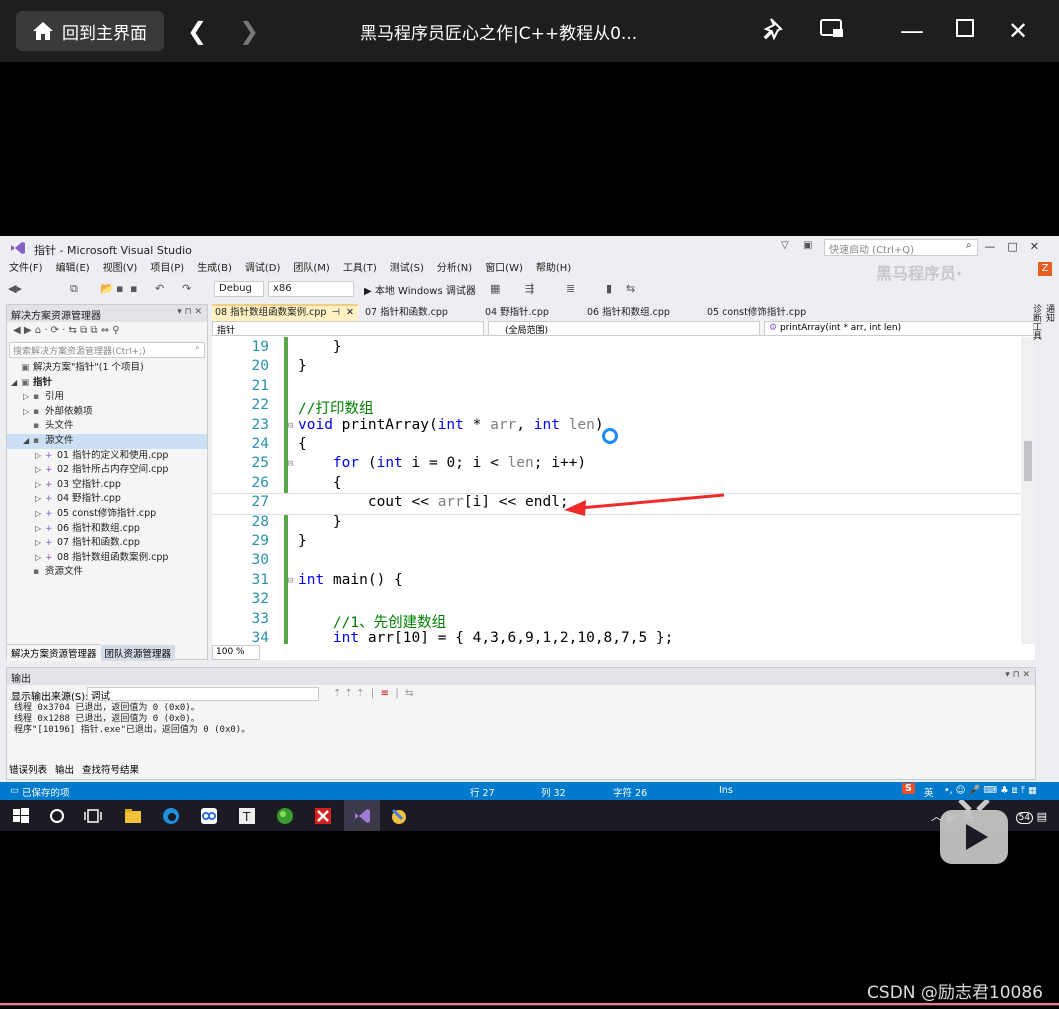 This screenshot has width=1059, height=1009. I want to click on tab-error-list: 错误列表, so click(28, 769).